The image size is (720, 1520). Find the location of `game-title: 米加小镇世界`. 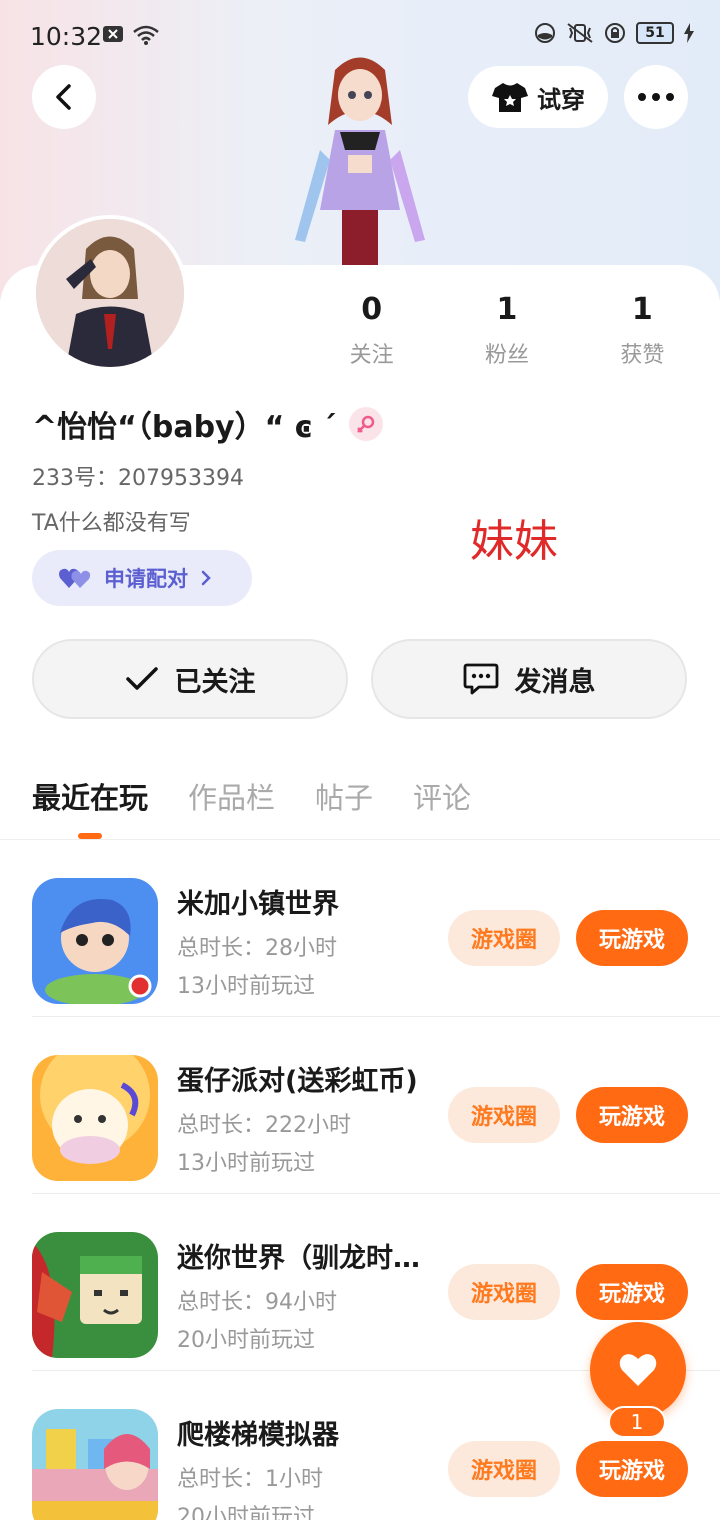

game-title: 米加小镇世界 is located at coordinates (258, 904).